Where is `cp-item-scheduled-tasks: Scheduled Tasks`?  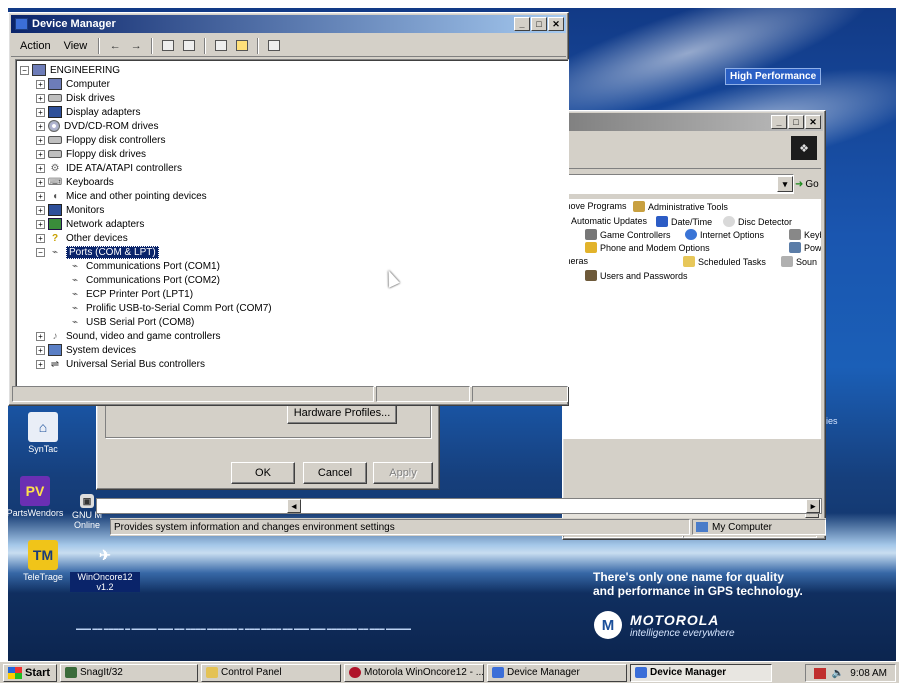 cp-item-scheduled-tasks: Scheduled Tasks is located at coordinates (724, 261).